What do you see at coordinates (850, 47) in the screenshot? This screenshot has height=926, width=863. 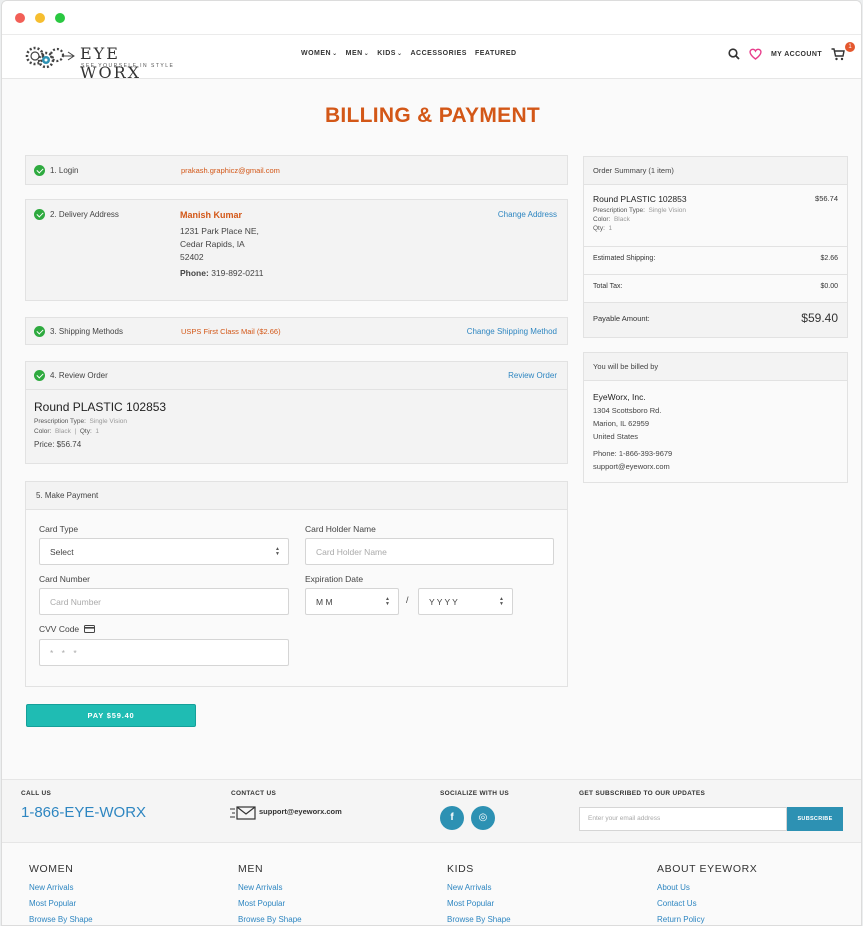 I see `cart-count-badge: 1` at bounding box center [850, 47].